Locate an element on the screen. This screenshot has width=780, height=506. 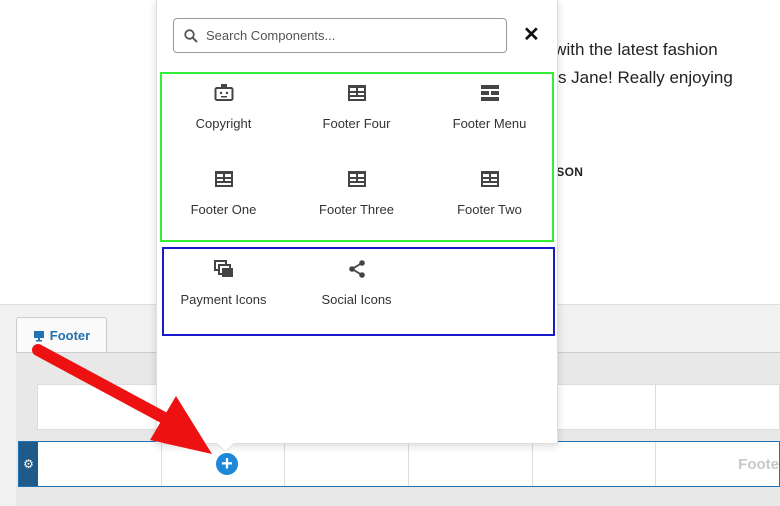
component-label: Social Icons is located at coordinates (356, 299).